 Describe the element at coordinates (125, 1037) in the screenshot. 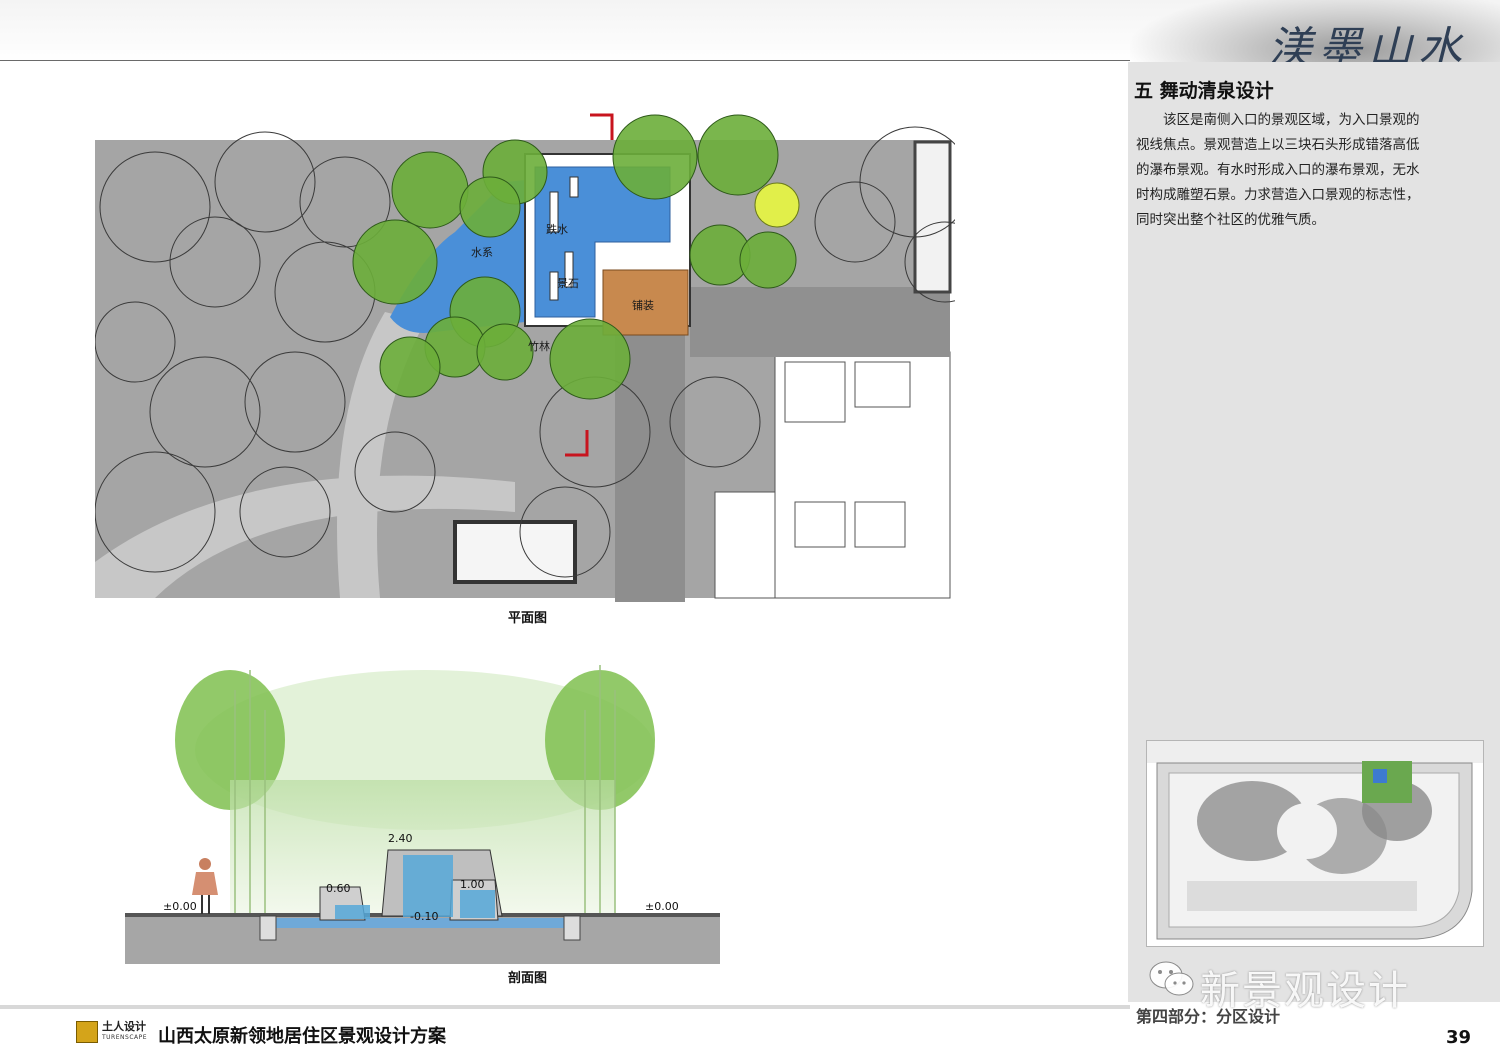

I see `logo-en-text: TURENSCAPE` at that location.